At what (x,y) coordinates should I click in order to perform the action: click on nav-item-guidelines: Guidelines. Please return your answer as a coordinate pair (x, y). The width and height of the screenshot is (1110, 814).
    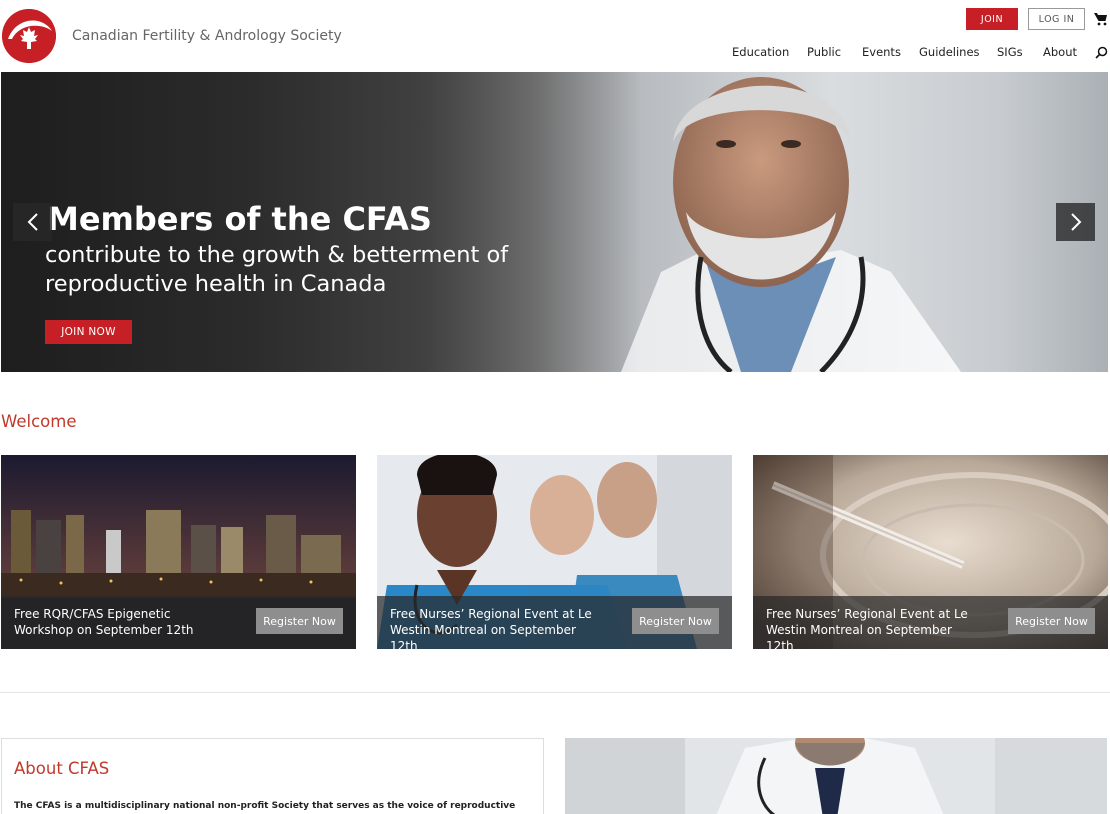
    Looking at the image, I should click on (949, 52).